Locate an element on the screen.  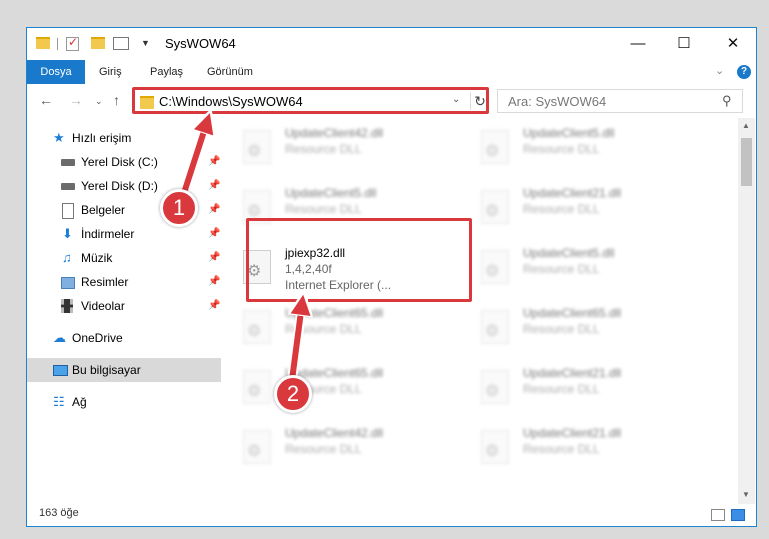
title-bar: ▼ SysWOW64 — ☐ ✕ is located at coordinates (391, 44).